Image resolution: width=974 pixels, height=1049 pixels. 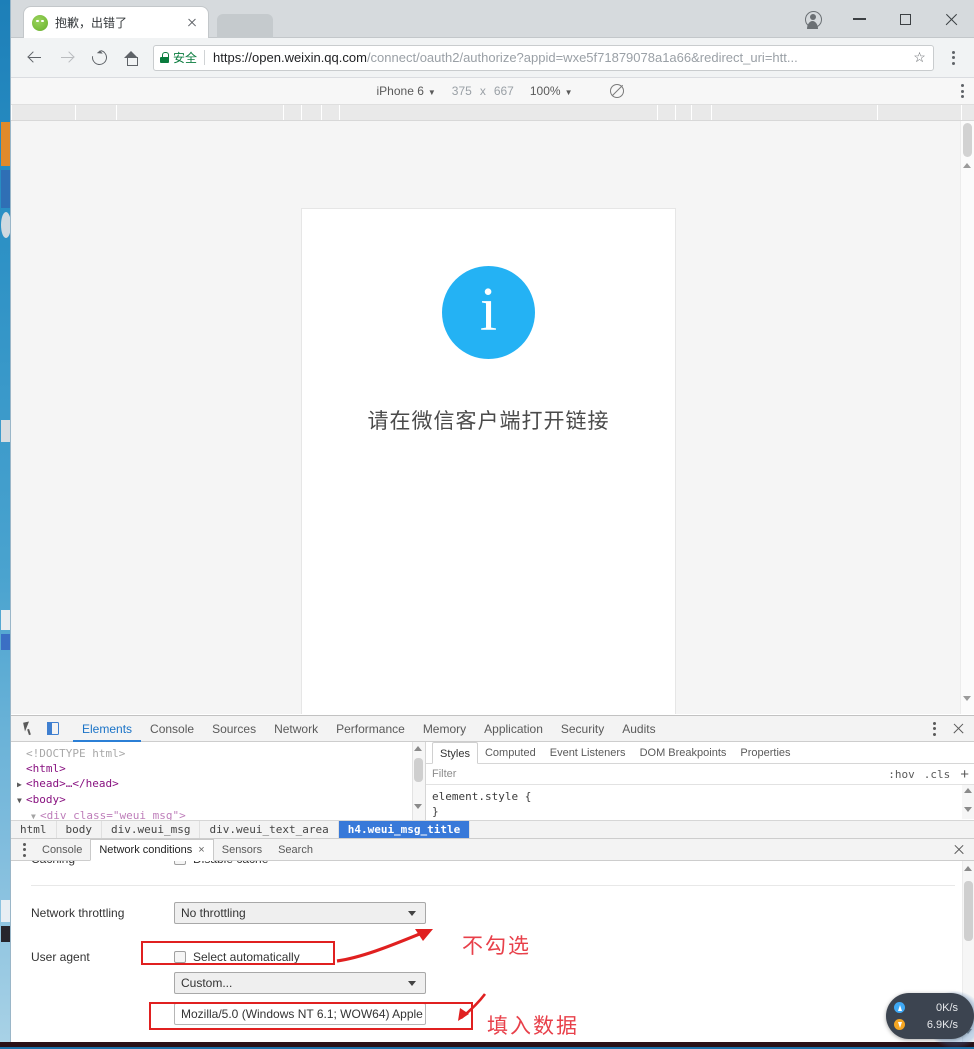 I want to click on select-automatically-checkbox, so click(x=180, y=957).